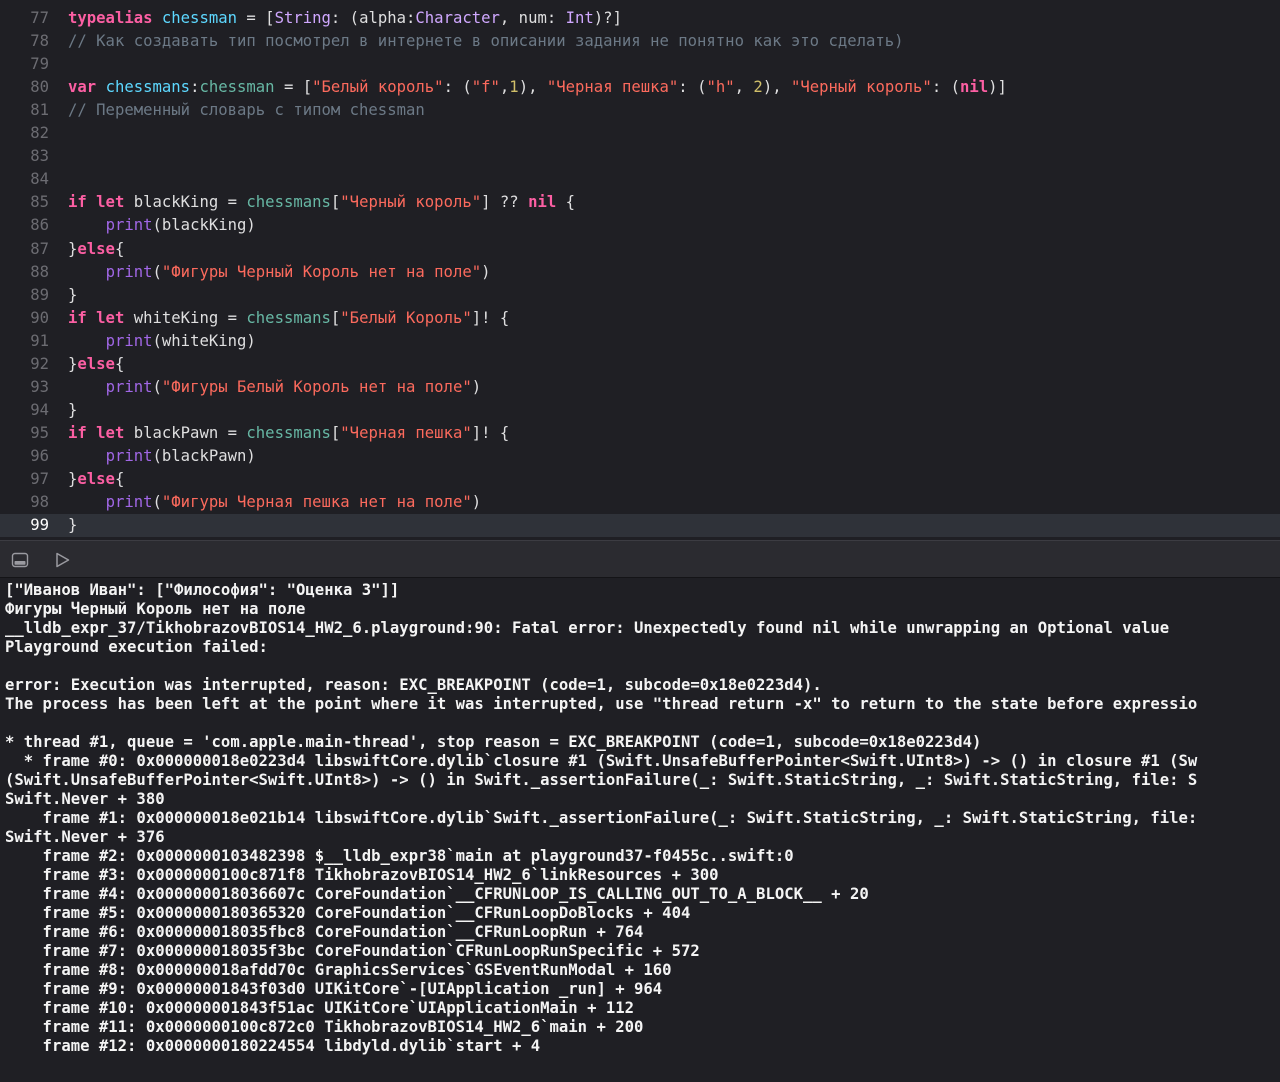  I want to click on play-icon, so click(62, 560).